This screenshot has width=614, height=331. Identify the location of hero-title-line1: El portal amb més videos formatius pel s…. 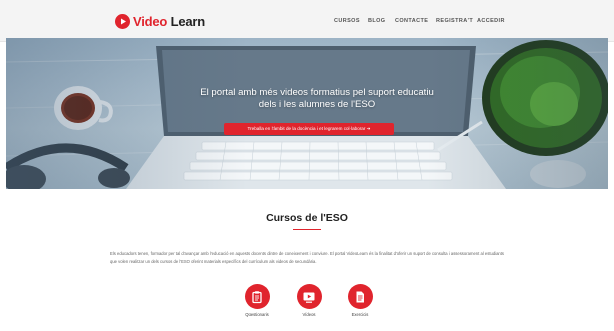
(317, 92).